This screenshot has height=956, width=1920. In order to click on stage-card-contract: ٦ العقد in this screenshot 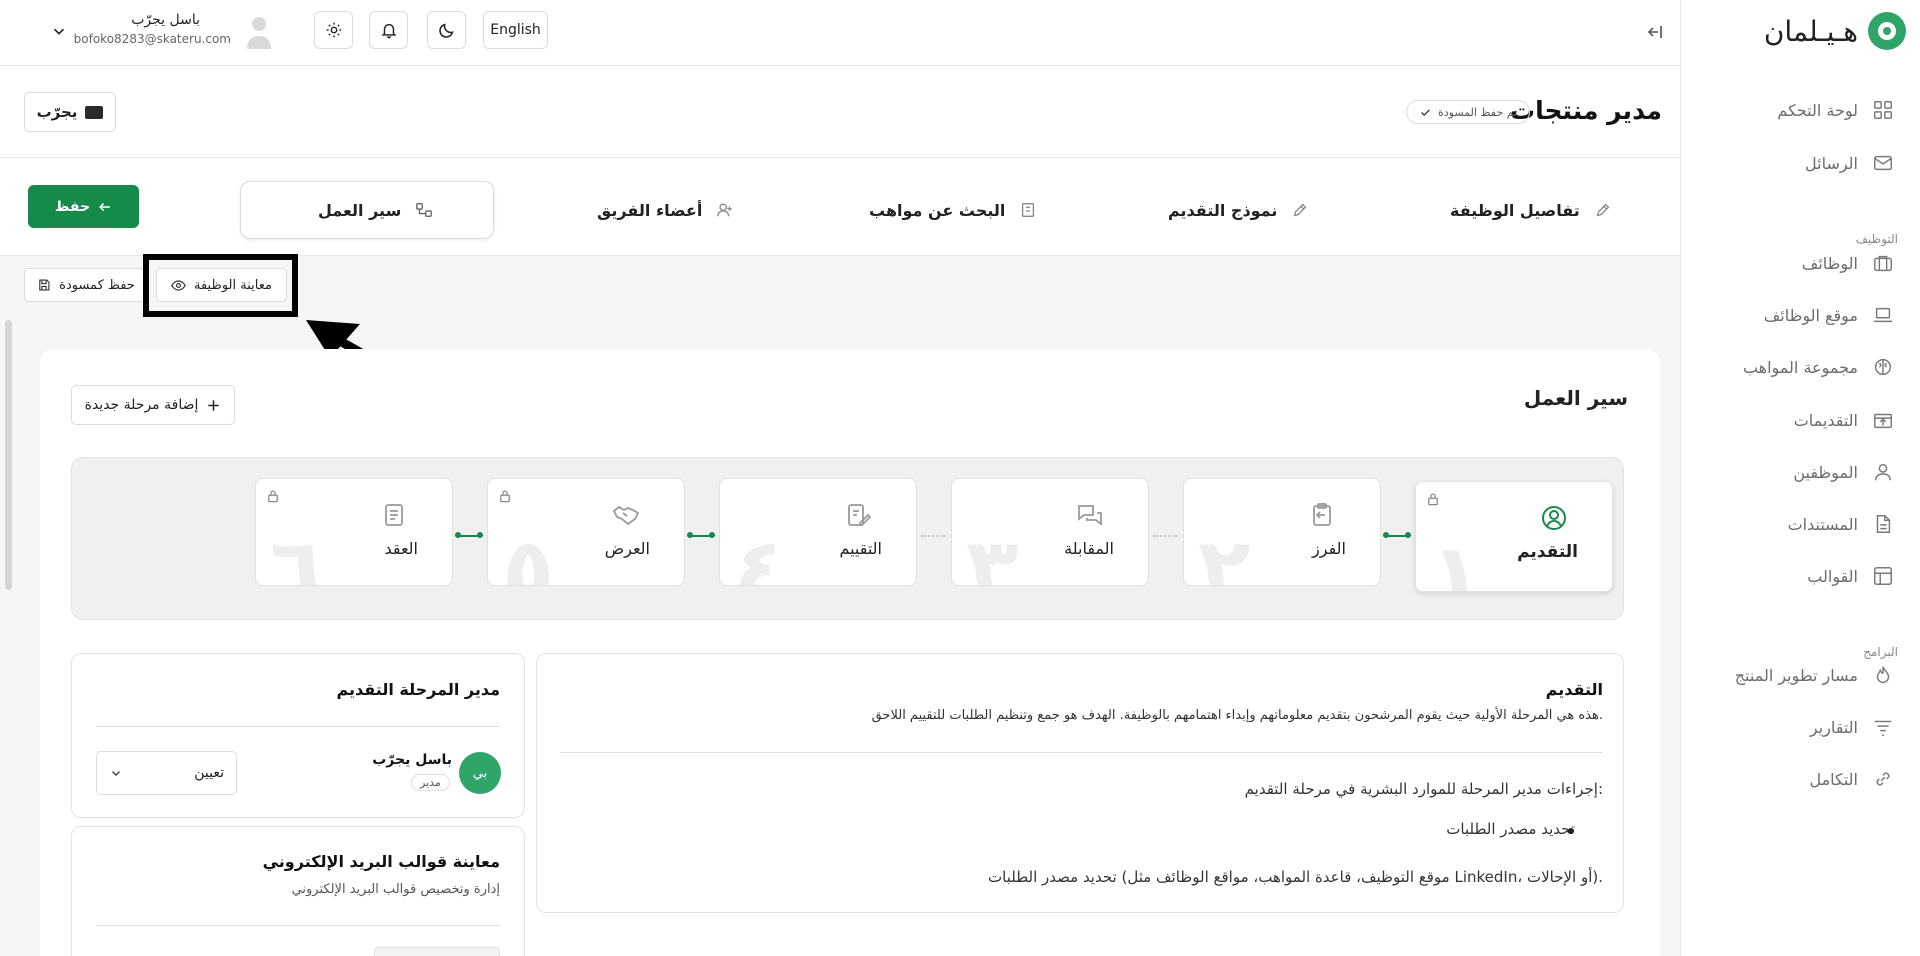, I will do `click(354, 532)`.